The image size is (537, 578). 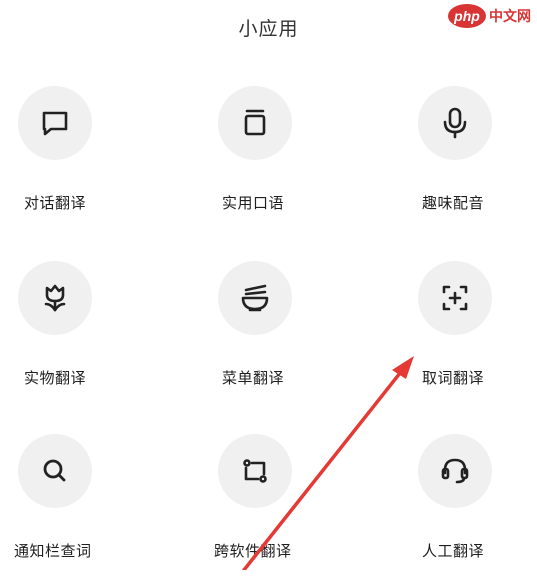 I want to click on app-label: 对话翻译, so click(x=55, y=203).